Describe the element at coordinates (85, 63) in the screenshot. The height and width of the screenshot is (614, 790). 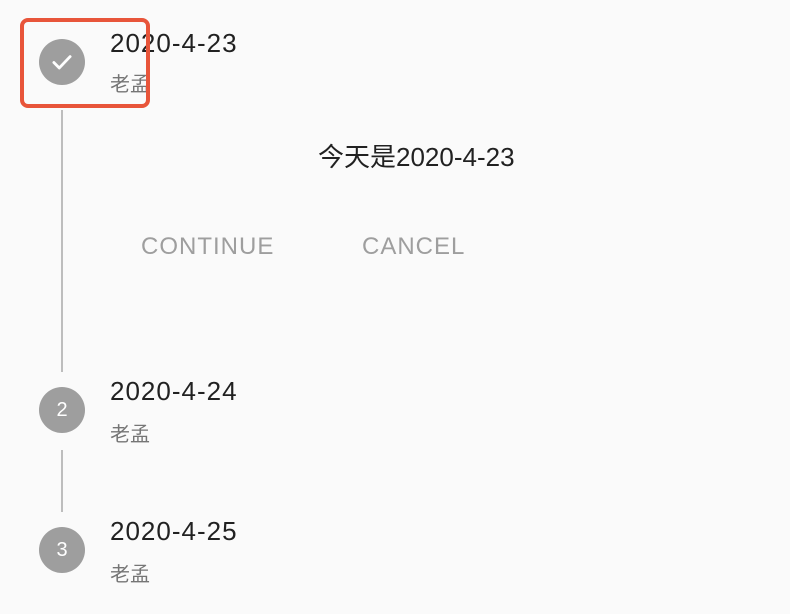
I see `highlight-annotation` at that location.